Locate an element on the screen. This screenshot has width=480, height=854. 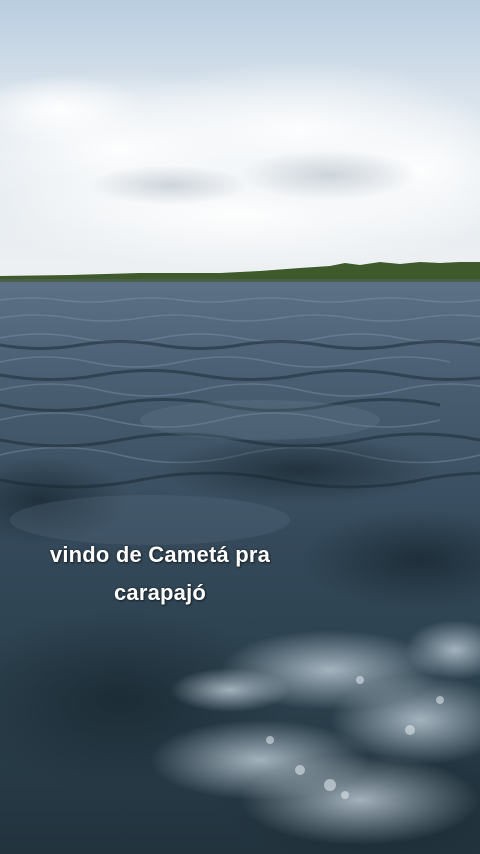
caption-line-2: carapajó is located at coordinates (160, 592).